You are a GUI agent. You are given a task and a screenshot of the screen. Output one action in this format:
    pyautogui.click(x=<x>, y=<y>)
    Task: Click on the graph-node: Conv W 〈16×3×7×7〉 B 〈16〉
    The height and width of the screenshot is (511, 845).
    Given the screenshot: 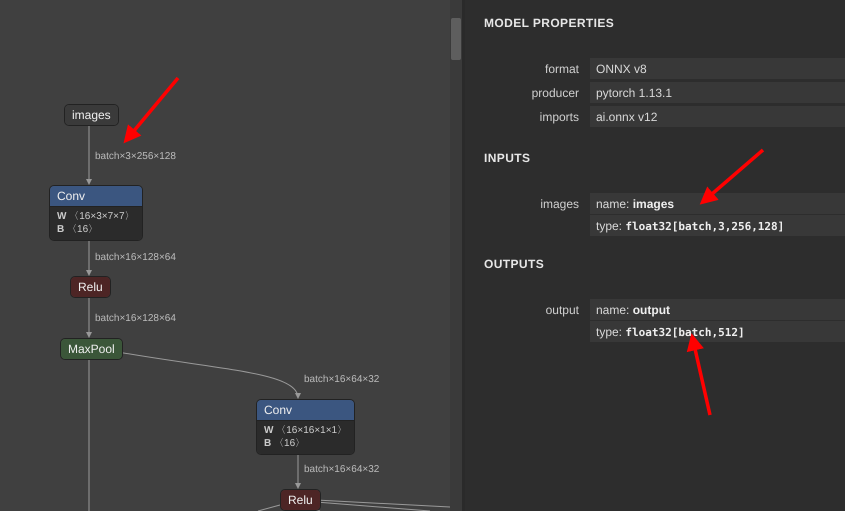 What is the action you would take?
    pyautogui.click(x=96, y=213)
    